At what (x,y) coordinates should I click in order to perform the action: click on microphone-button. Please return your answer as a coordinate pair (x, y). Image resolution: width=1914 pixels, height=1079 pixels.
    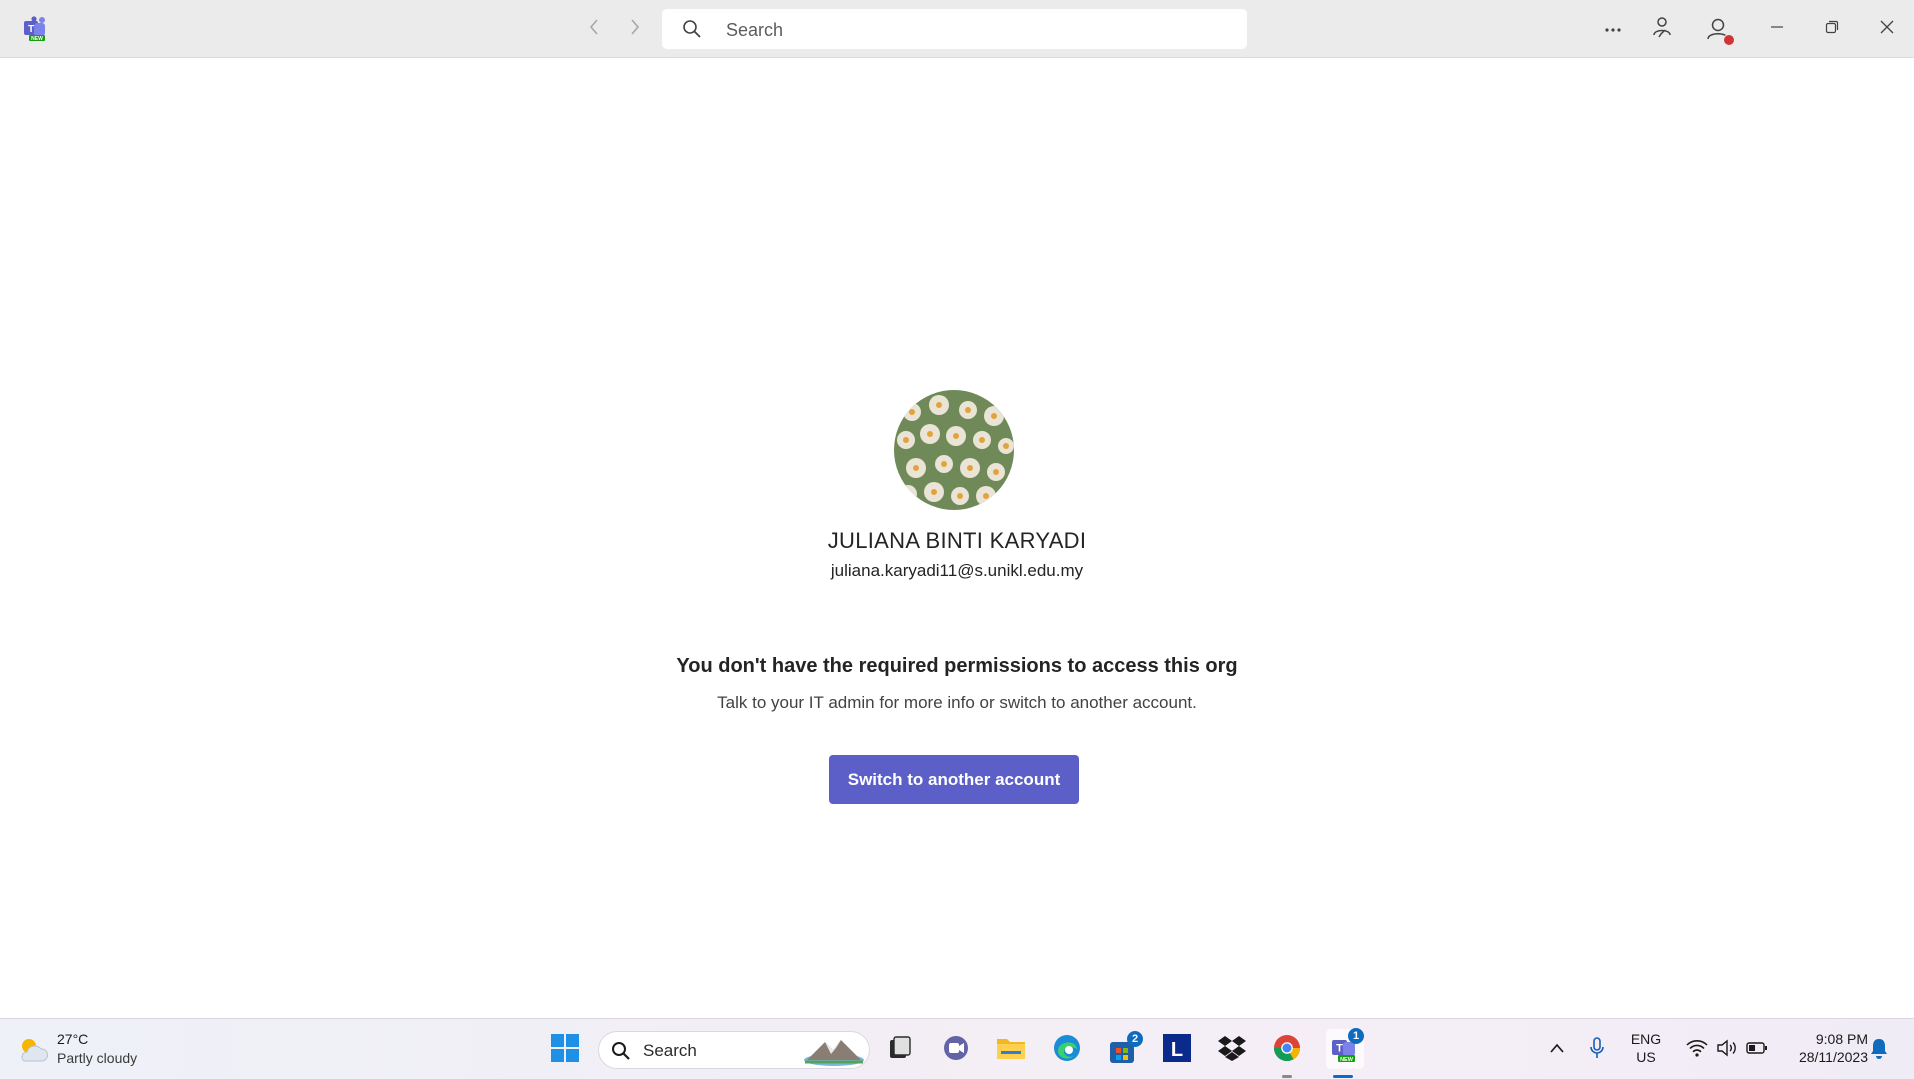
    Looking at the image, I should click on (1597, 1050).